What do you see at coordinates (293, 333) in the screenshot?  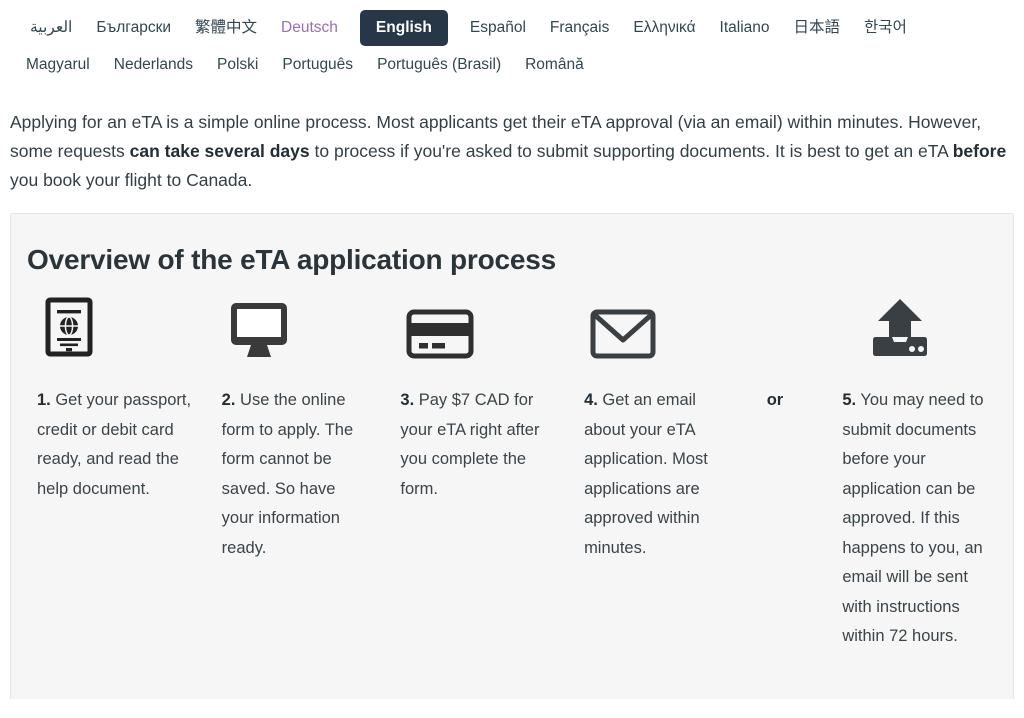 I see `step-2-icon-wrap` at bounding box center [293, 333].